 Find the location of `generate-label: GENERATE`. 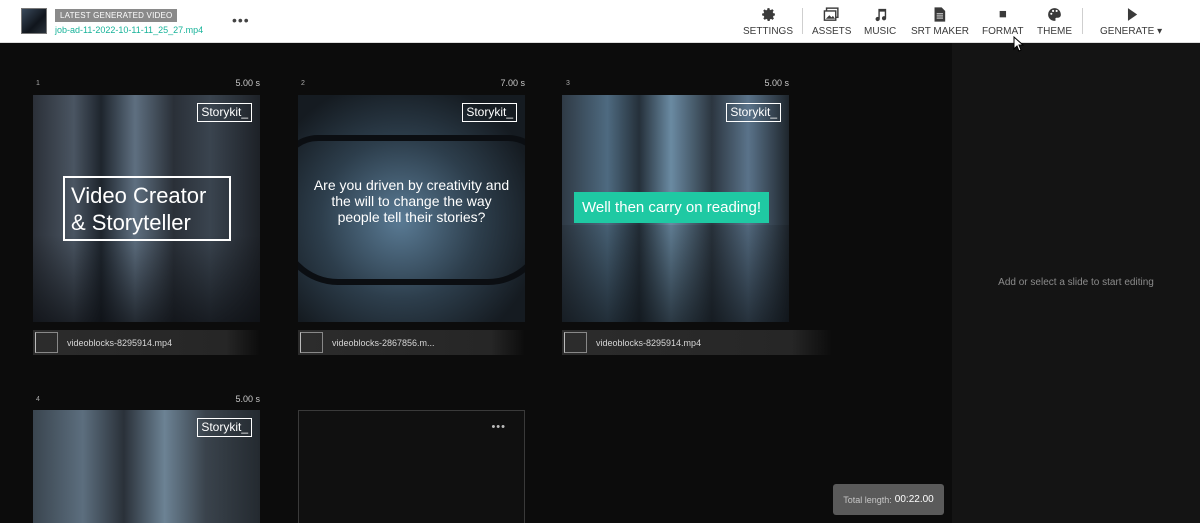

generate-label: GENERATE is located at coordinates (1127, 31).